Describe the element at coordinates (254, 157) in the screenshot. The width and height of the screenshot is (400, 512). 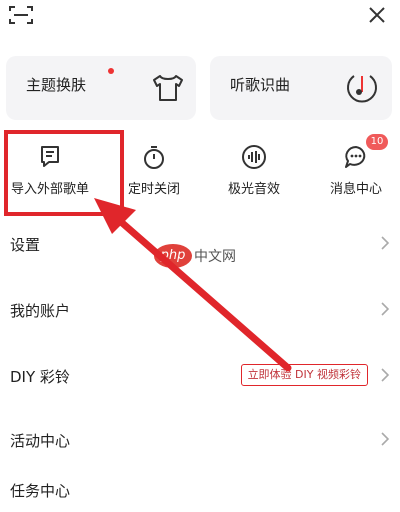
I see `sound-effect-icon` at that location.